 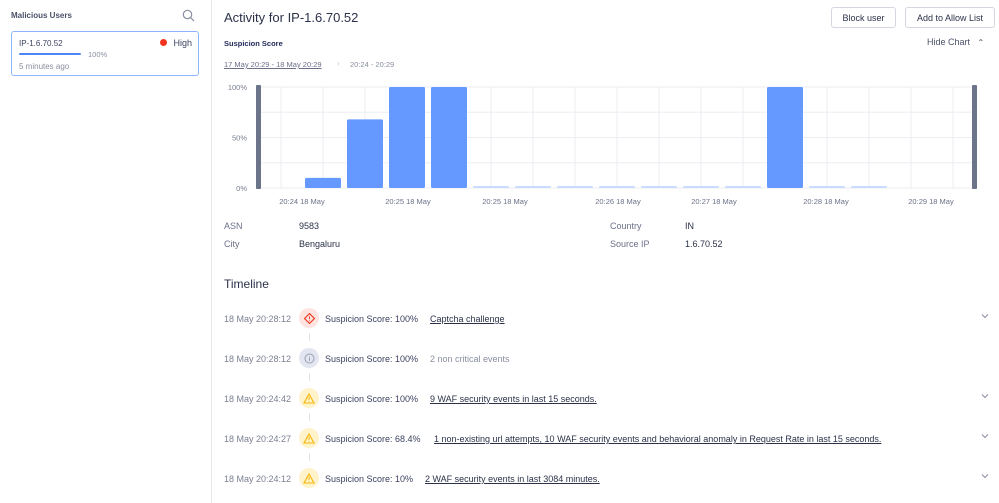 I want to click on user-card: IP-1.6.70.52 High 100% 5 minutes ago, so click(x=105, y=53).